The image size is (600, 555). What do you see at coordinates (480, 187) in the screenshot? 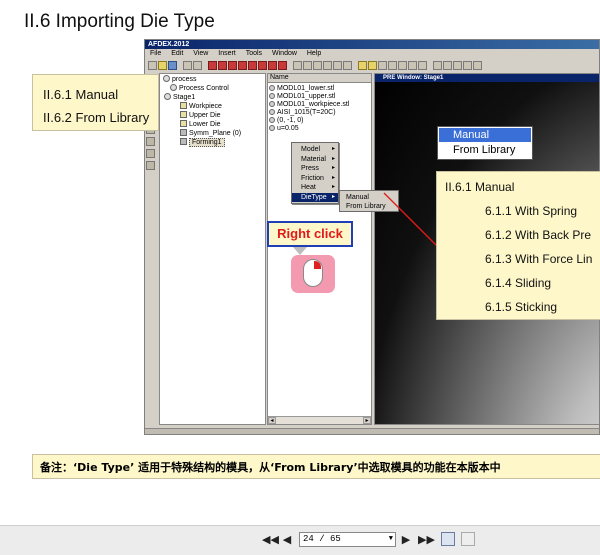
I see `panel-heading: II.6.1 Manual` at bounding box center [480, 187].